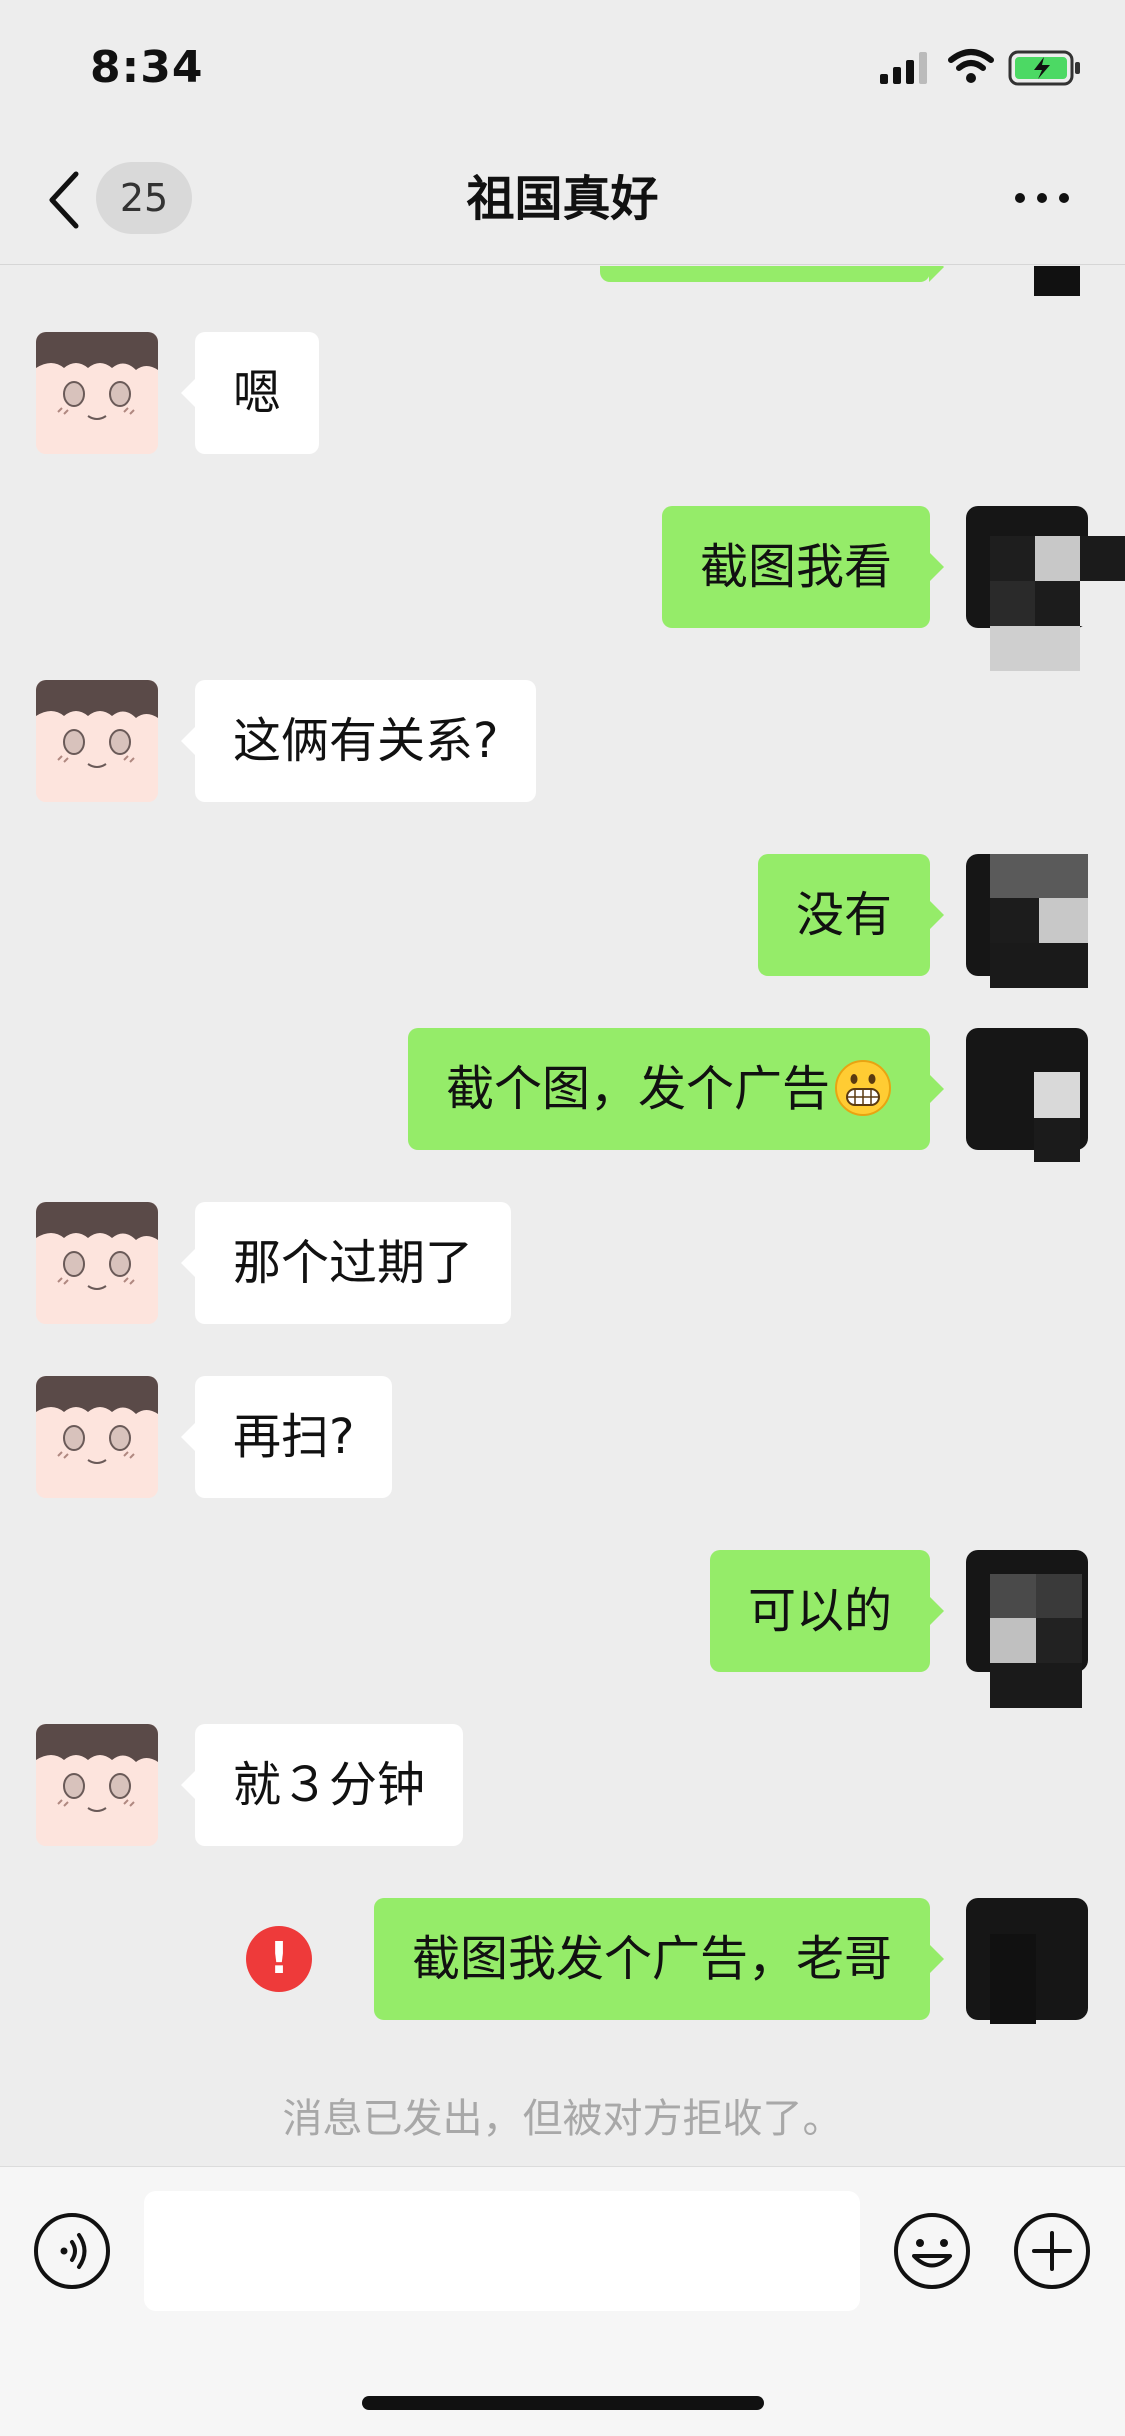  I want to click on voice-icon, so click(72, 2251).